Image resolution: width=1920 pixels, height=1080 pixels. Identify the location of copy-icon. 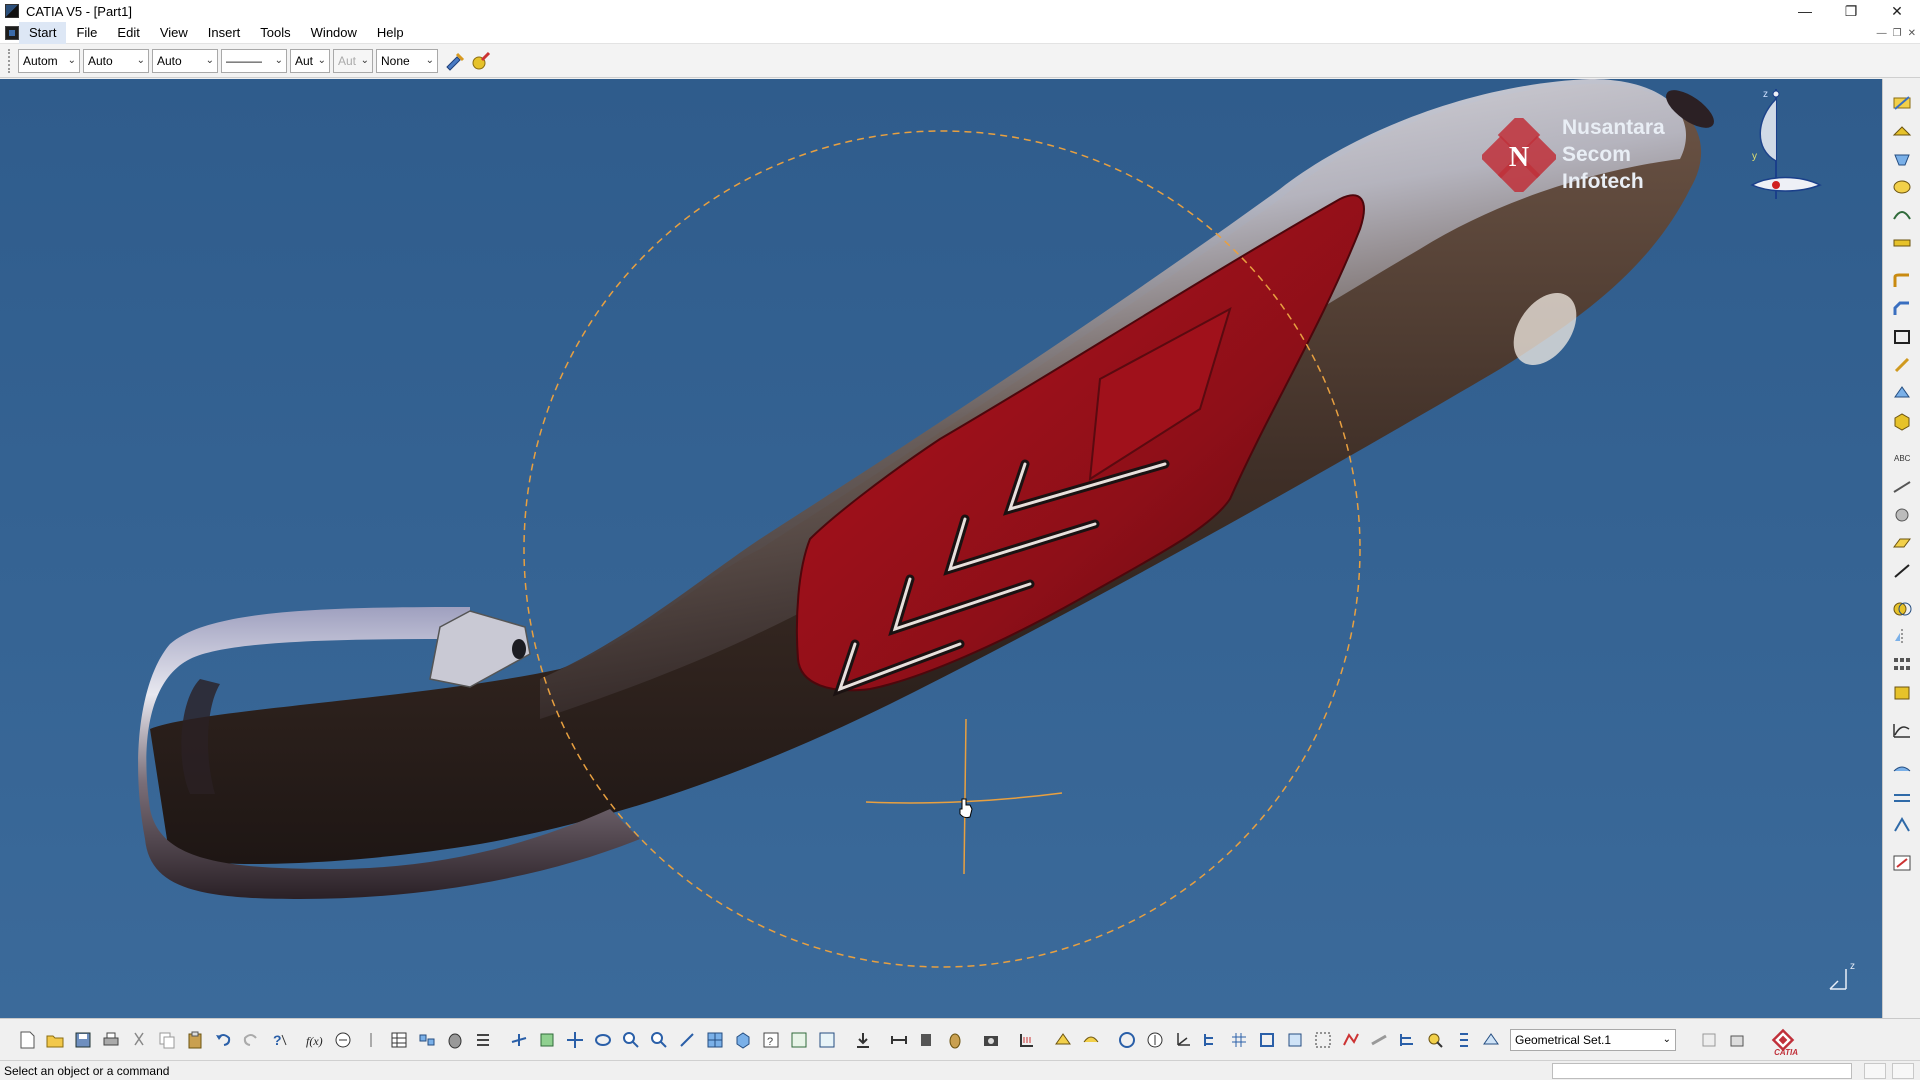
(167, 1040).